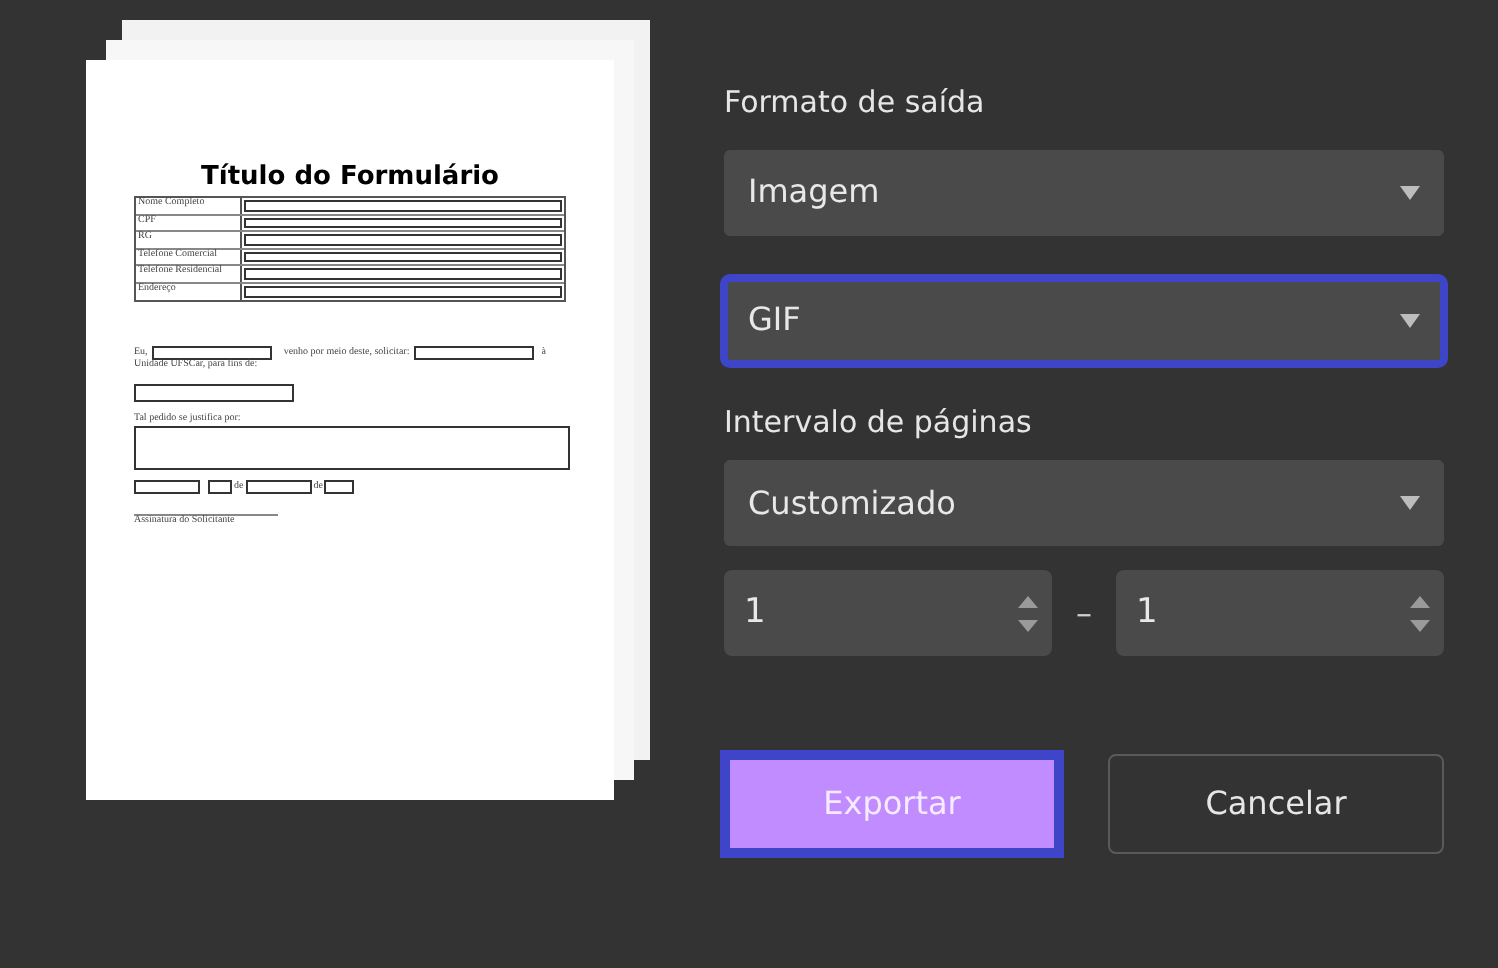 The height and width of the screenshot is (968, 1498). Describe the element at coordinates (1276, 804) in the screenshot. I see `cancel-button: Cancelar` at that location.